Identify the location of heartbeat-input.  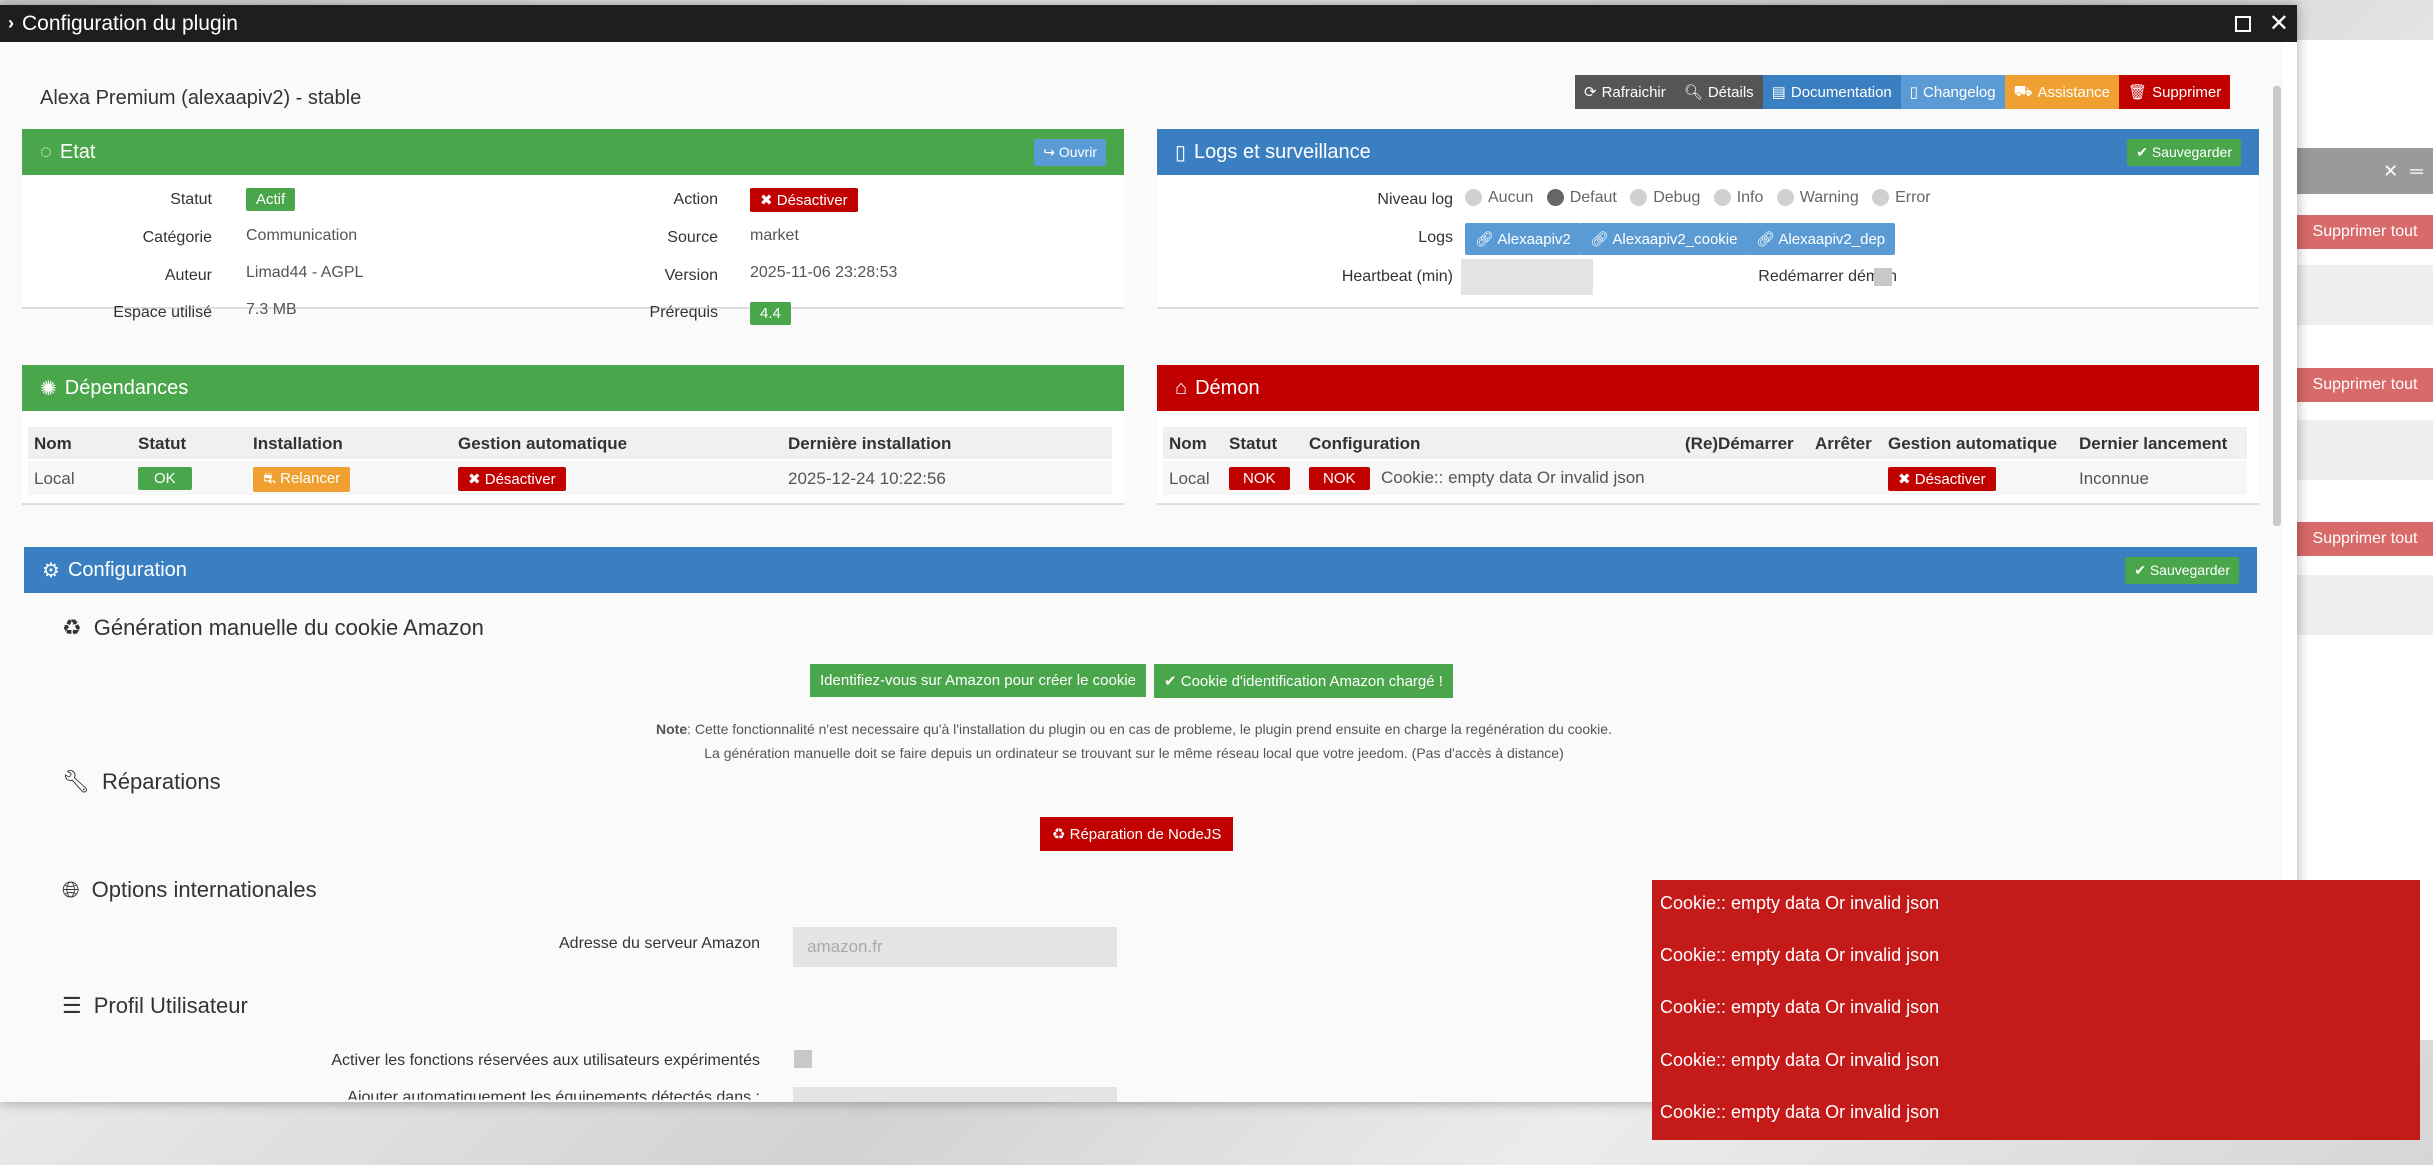
(1527, 277).